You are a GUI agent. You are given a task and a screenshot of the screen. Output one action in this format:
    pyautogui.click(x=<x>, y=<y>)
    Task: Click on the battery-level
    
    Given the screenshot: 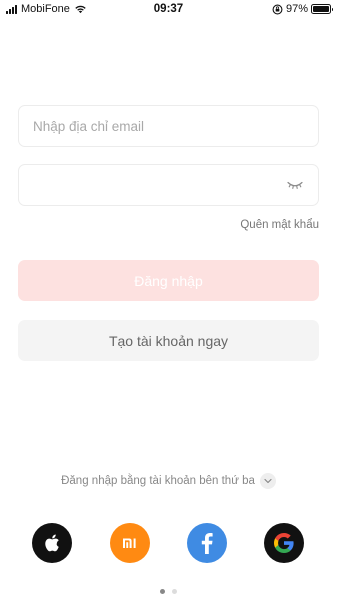 What is the action you would take?
    pyautogui.click(x=321, y=9)
    